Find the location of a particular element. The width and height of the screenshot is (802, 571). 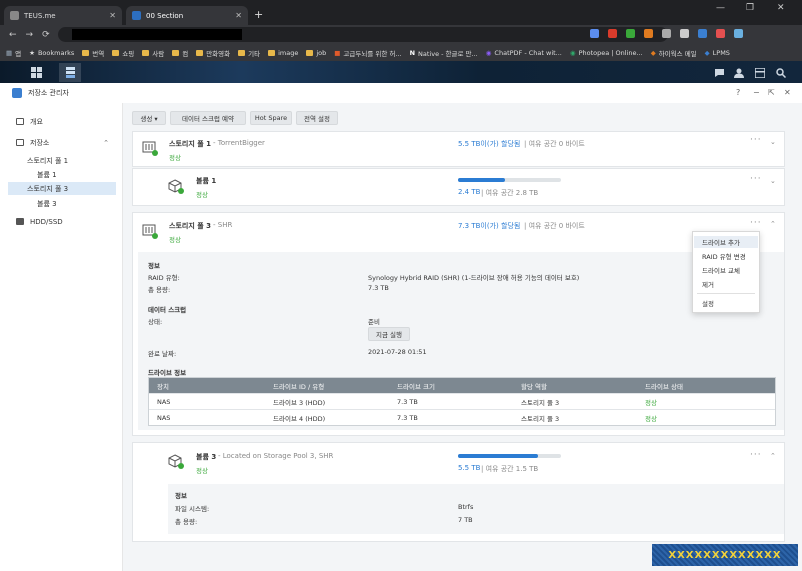

search-icon is located at coordinates (781, 72).